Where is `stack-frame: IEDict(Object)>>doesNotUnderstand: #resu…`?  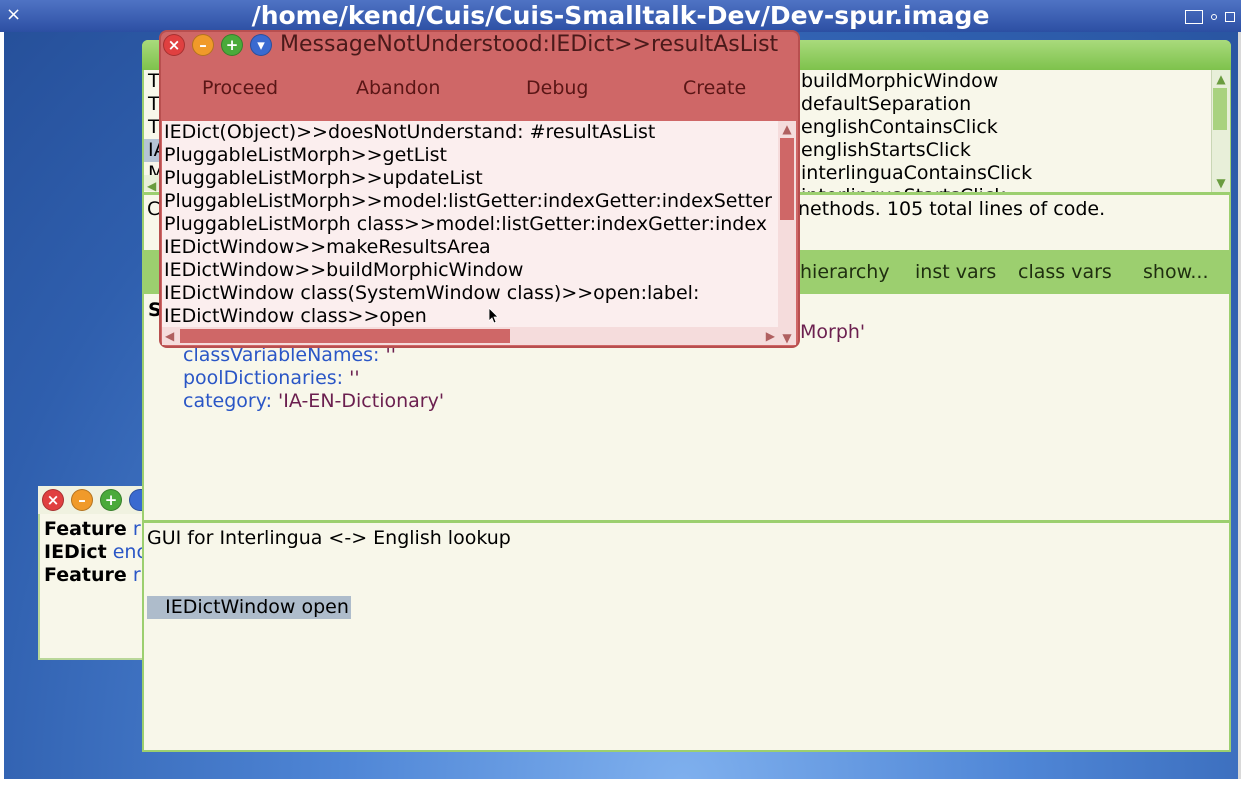
stack-frame: IEDict(Object)>>doesNotUnderstand: #resu… is located at coordinates (470, 132).